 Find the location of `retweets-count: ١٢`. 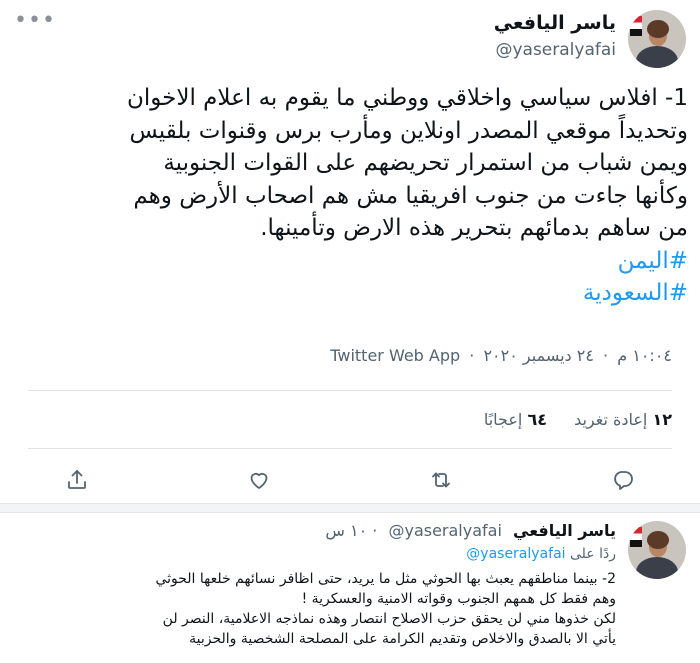

retweets-count: ١٢ is located at coordinates (662, 419).